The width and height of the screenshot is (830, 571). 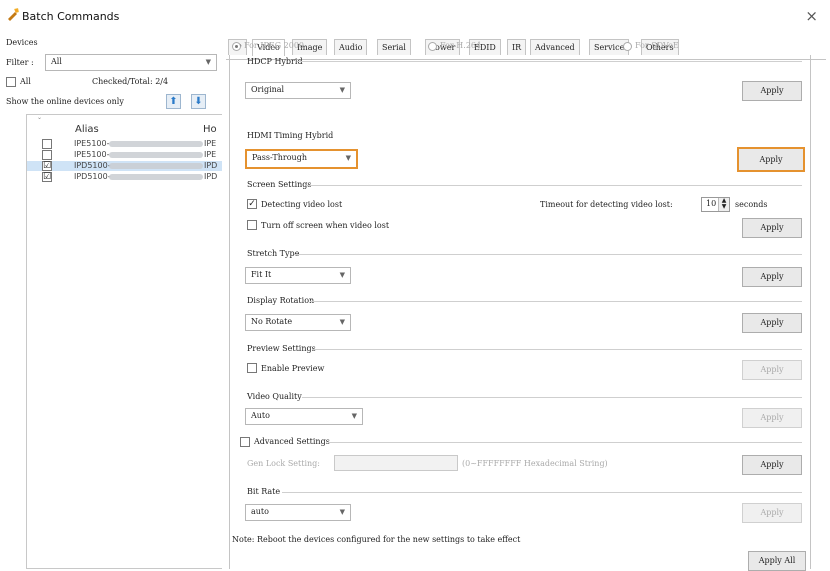 What do you see at coordinates (279, 157) in the screenshot?
I see `hdmi-timing-value: Pass-Through` at bounding box center [279, 157].